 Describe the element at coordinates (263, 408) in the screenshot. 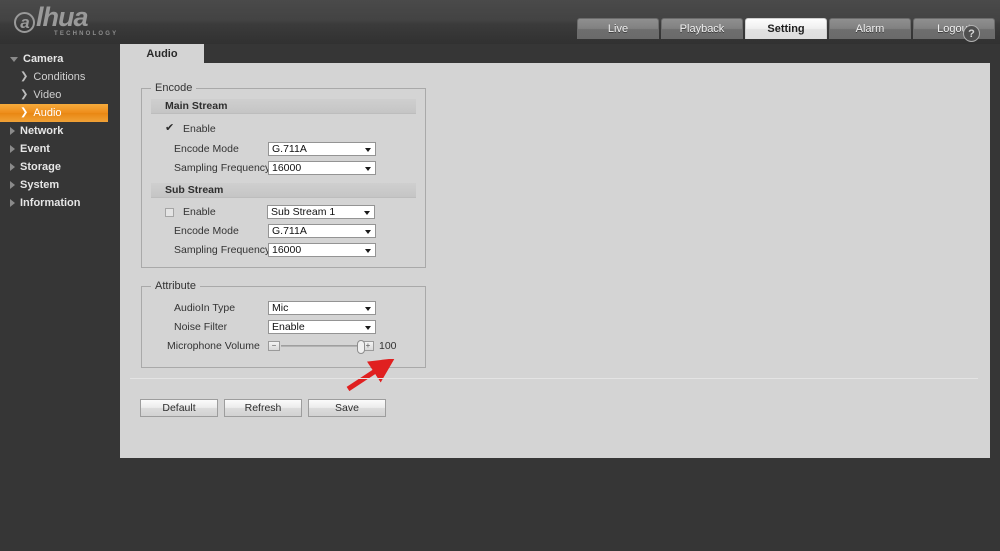

I see `refresh-button: Refresh` at that location.